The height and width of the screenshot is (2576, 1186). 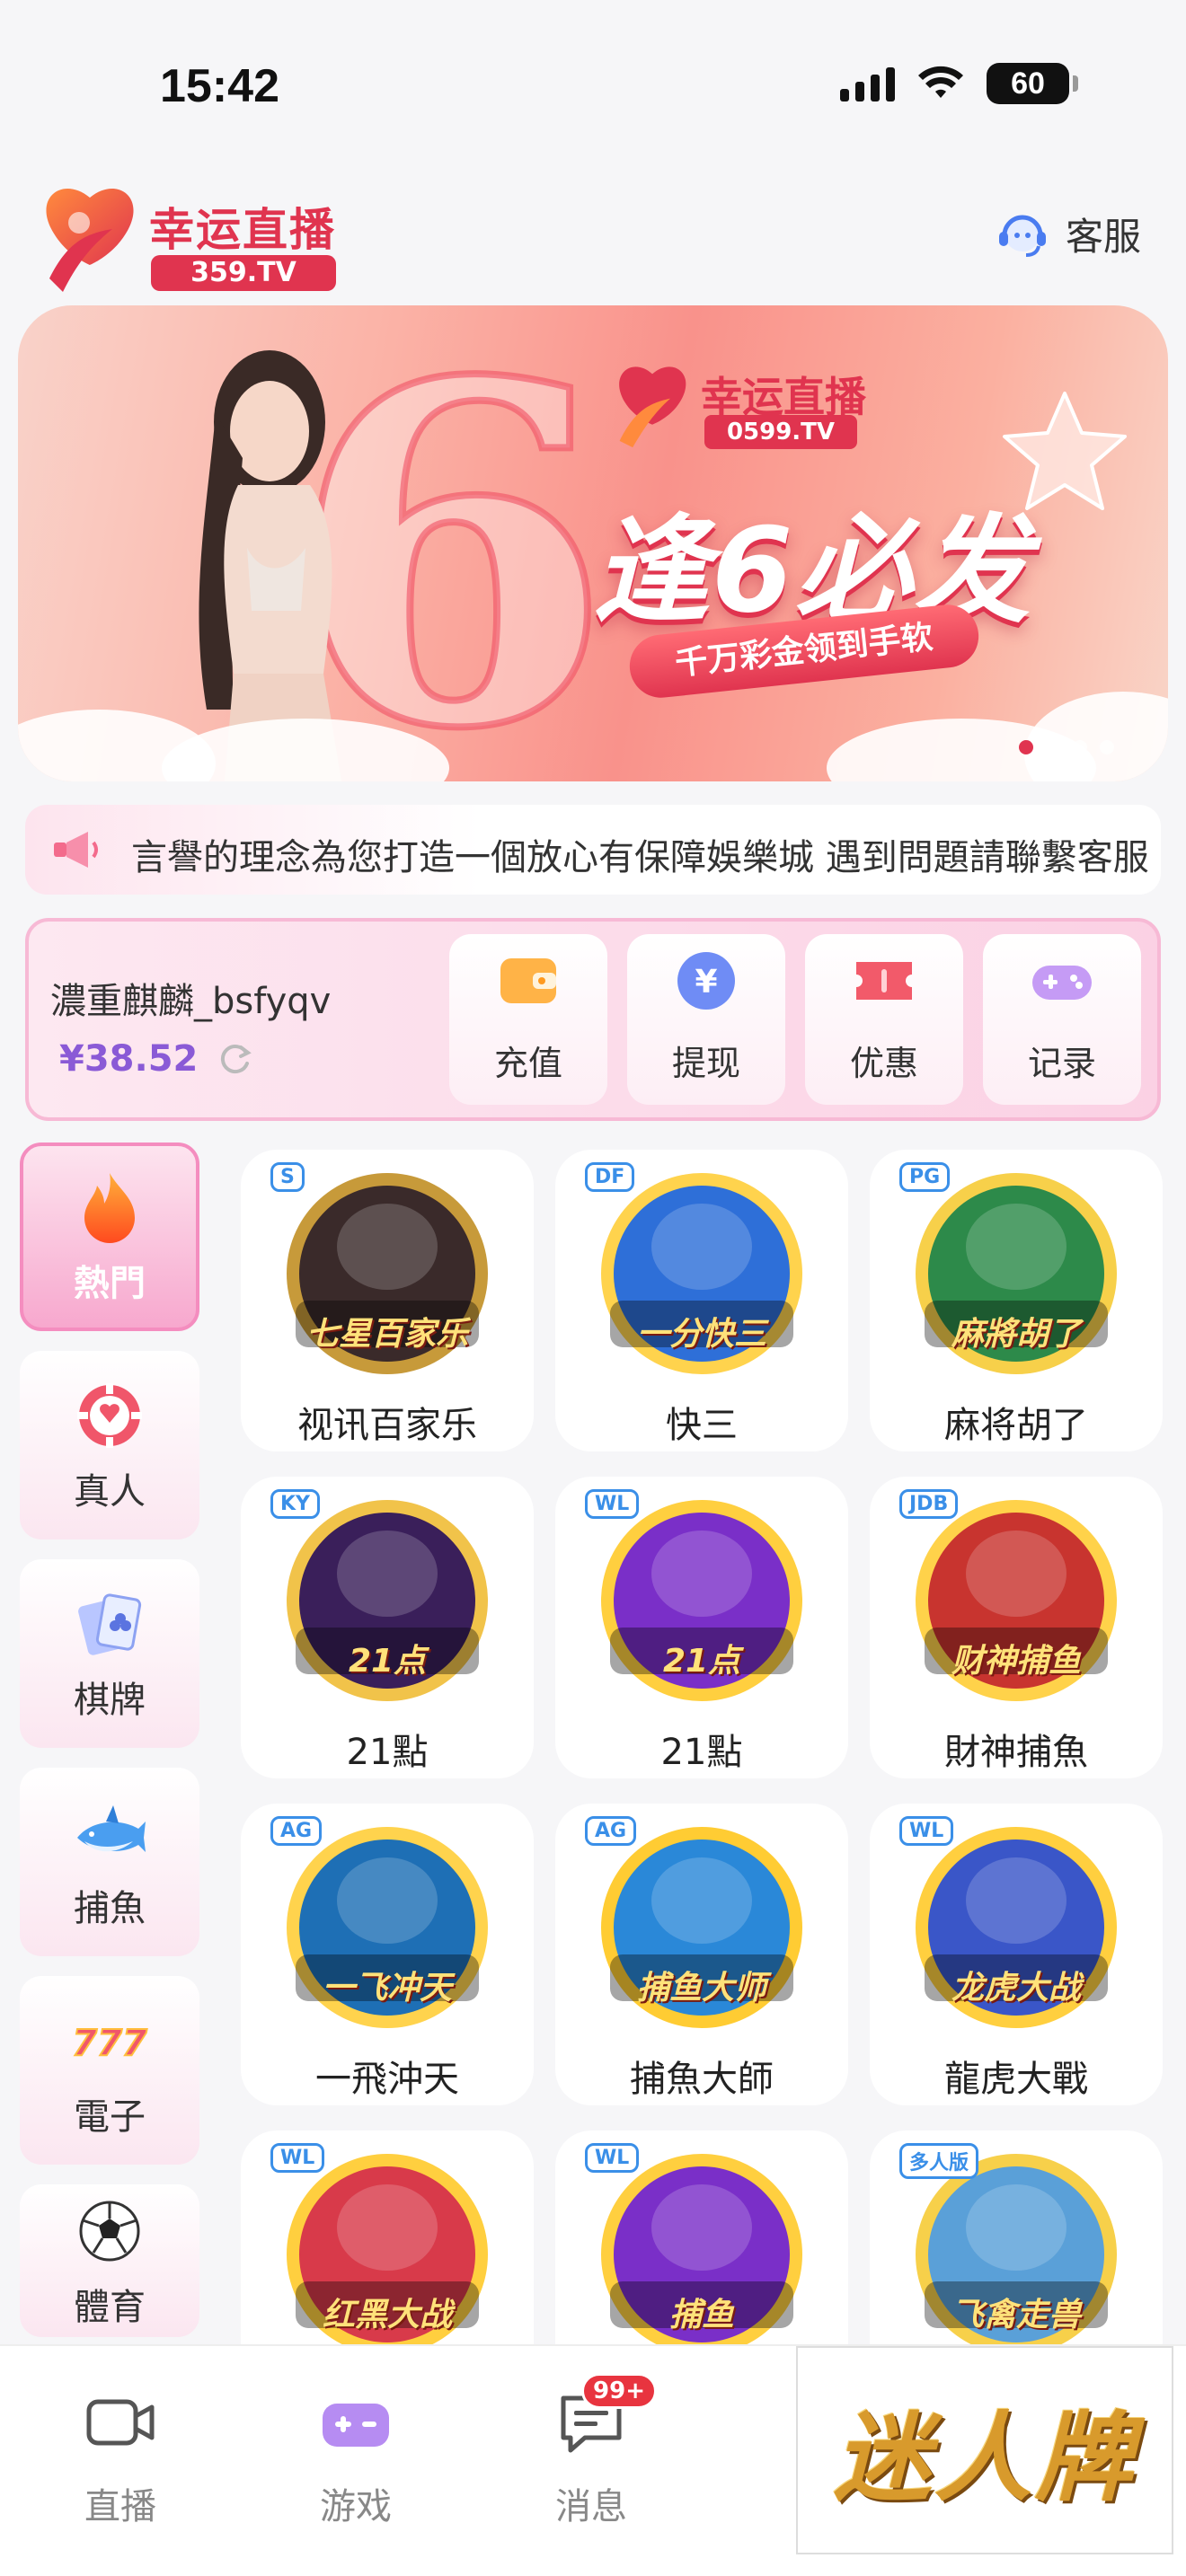 I want to click on app-logo: 幸运直播 359.TV, so click(x=188, y=238).